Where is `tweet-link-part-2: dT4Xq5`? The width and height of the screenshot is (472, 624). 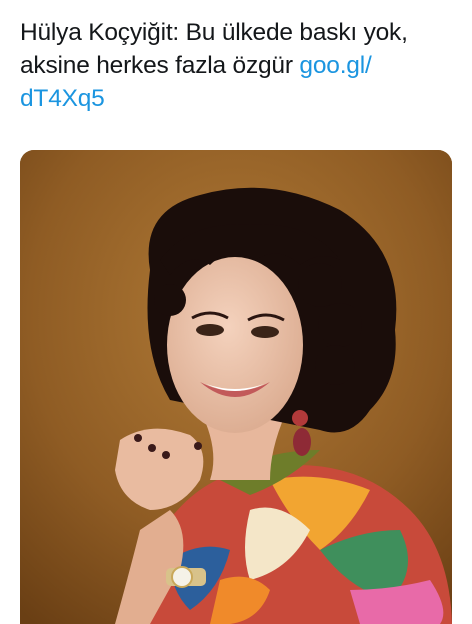 tweet-link-part-2: dT4Xq5 is located at coordinates (62, 98).